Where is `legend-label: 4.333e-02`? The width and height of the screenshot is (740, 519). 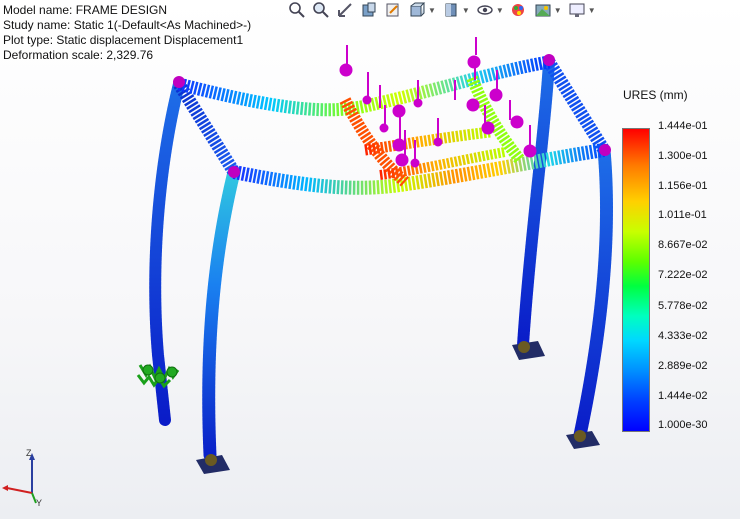
legend-label: 4.333e-02 is located at coordinates (683, 336).